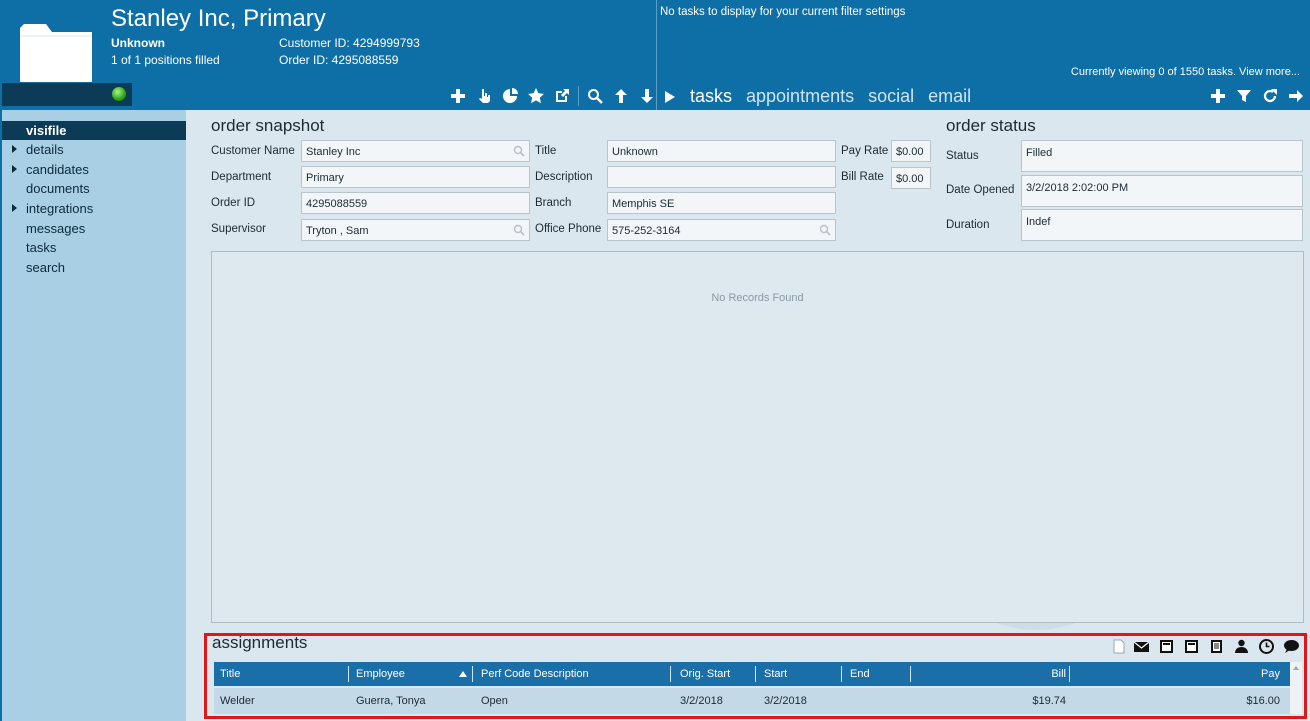 This screenshot has width=1310, height=721. Describe the element at coordinates (94, 149) in the screenshot. I see `sidebar-item-details: details` at that location.